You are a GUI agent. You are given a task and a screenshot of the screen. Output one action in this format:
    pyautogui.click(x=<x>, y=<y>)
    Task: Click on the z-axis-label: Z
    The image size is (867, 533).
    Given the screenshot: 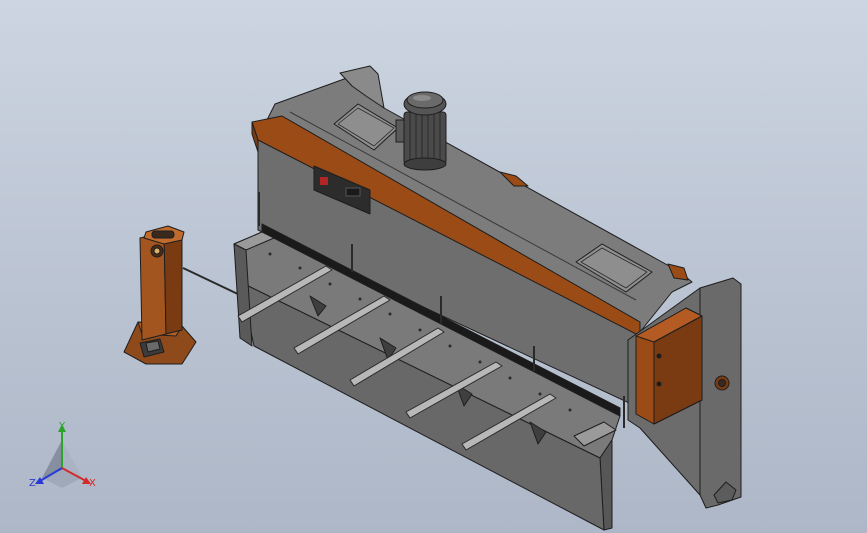 What is the action you would take?
    pyautogui.click(x=32, y=483)
    